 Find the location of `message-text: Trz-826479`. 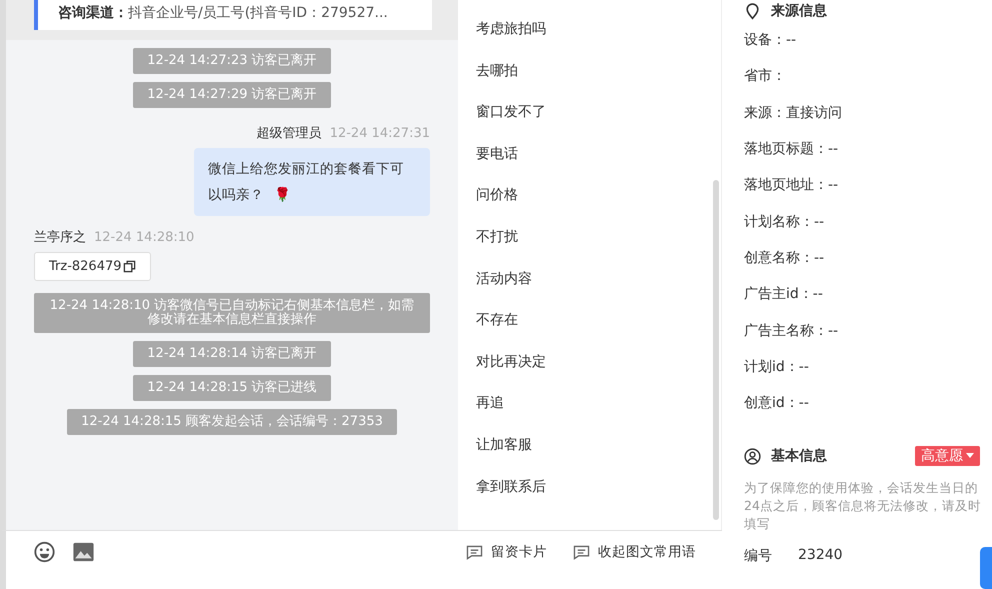

message-text: Trz-826479 is located at coordinates (85, 266).